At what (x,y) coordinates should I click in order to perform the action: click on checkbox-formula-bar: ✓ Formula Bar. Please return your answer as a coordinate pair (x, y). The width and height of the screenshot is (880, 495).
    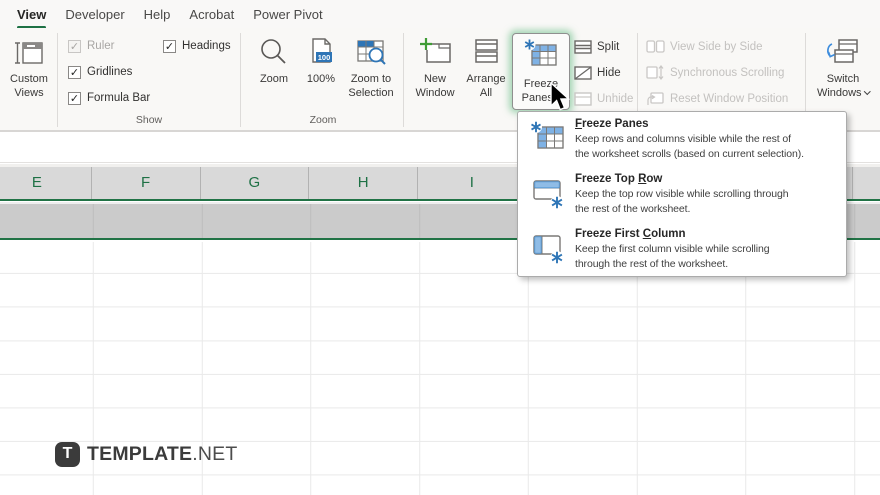
    Looking at the image, I should click on (109, 98).